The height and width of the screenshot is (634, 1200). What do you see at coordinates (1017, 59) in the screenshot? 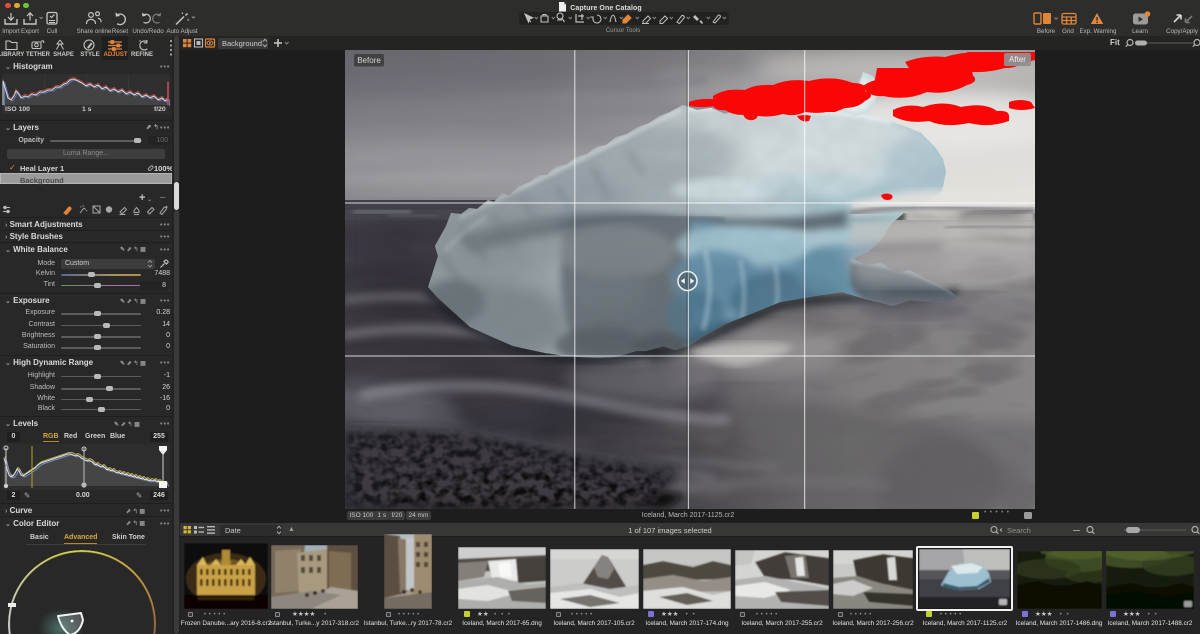
I see `svg-text: After` at bounding box center [1017, 59].